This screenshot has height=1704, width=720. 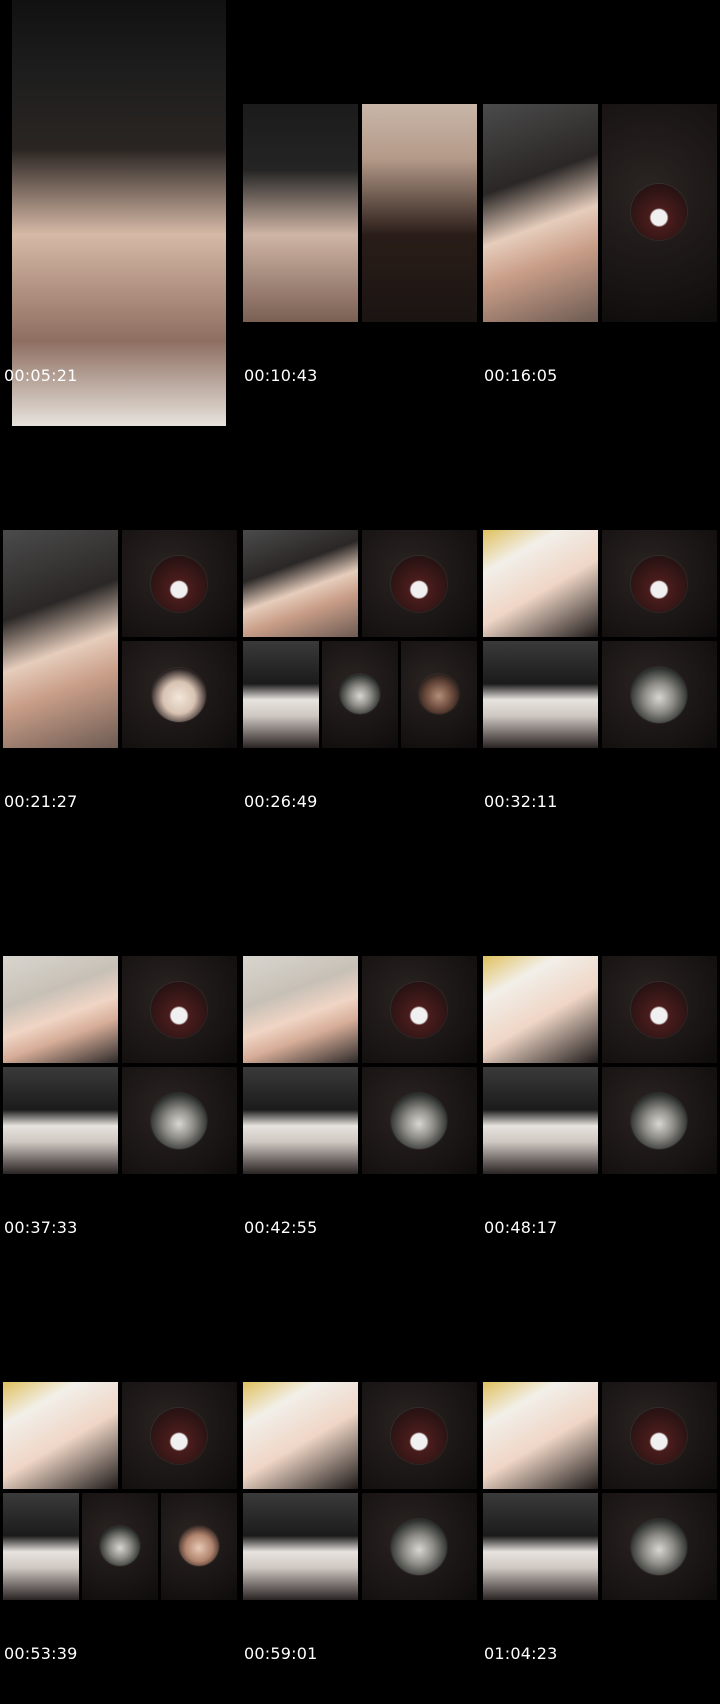 I want to click on thumbnail-6: 00:32:11, so click(x=600, y=639).